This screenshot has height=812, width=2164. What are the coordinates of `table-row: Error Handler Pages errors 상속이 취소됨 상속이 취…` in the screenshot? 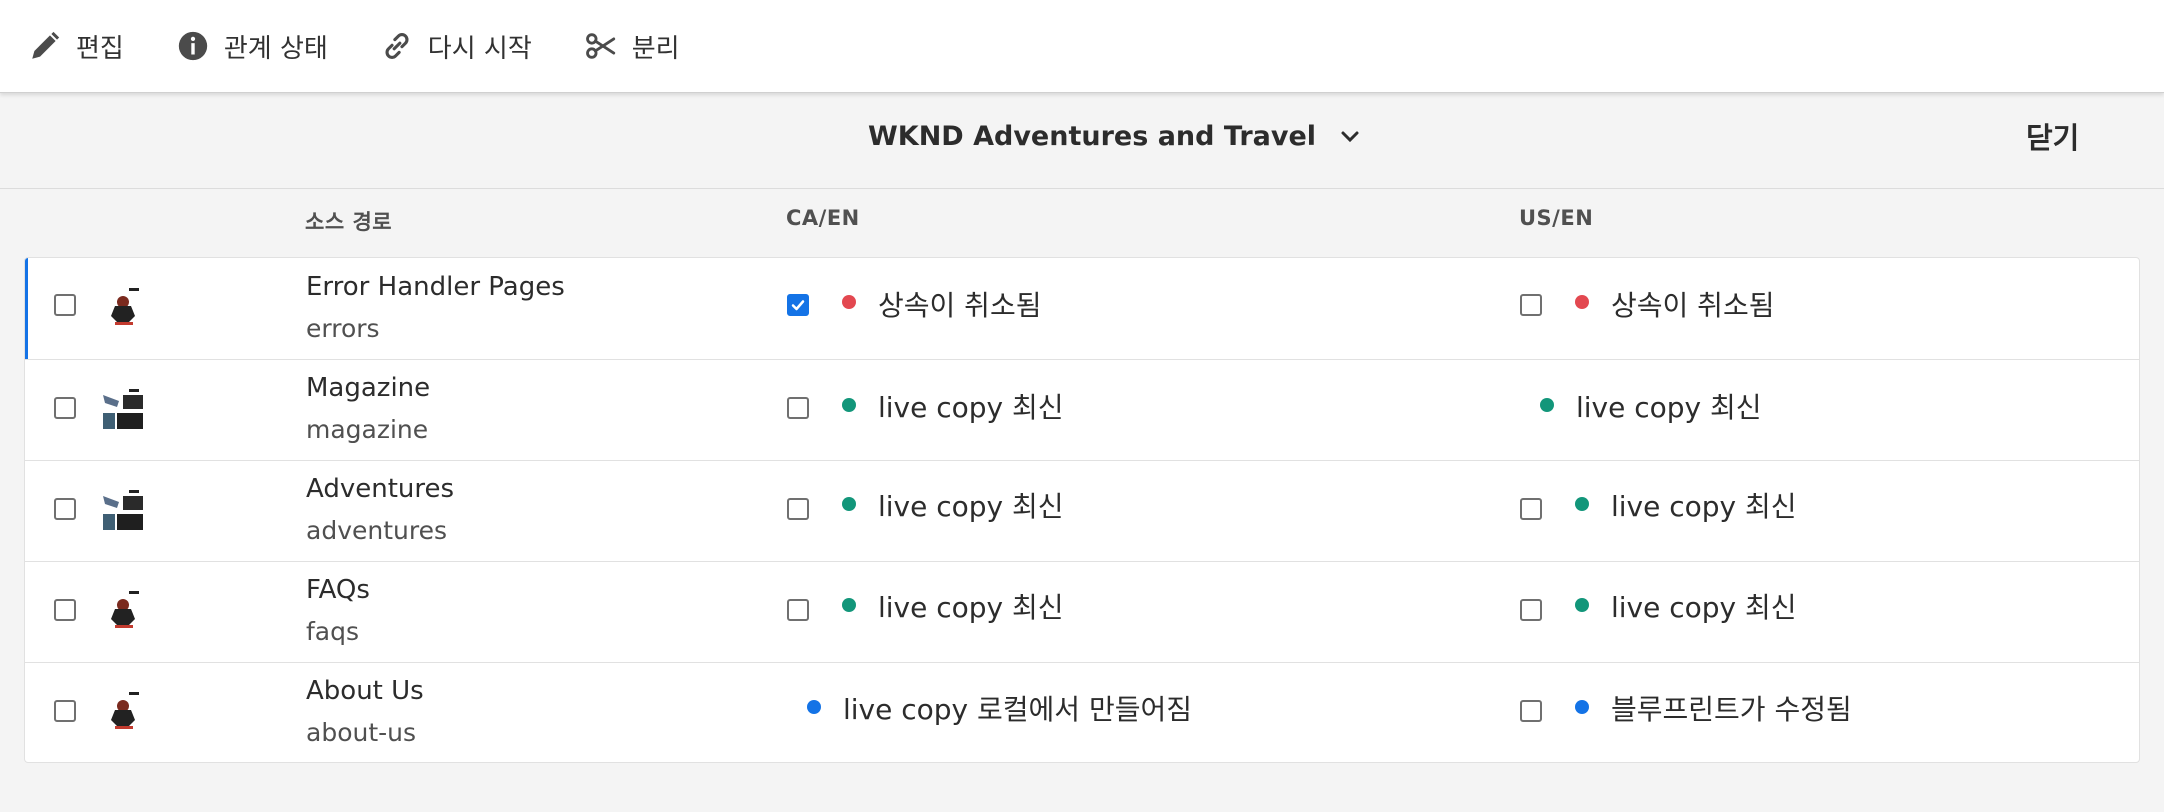 It's located at (1082, 309).